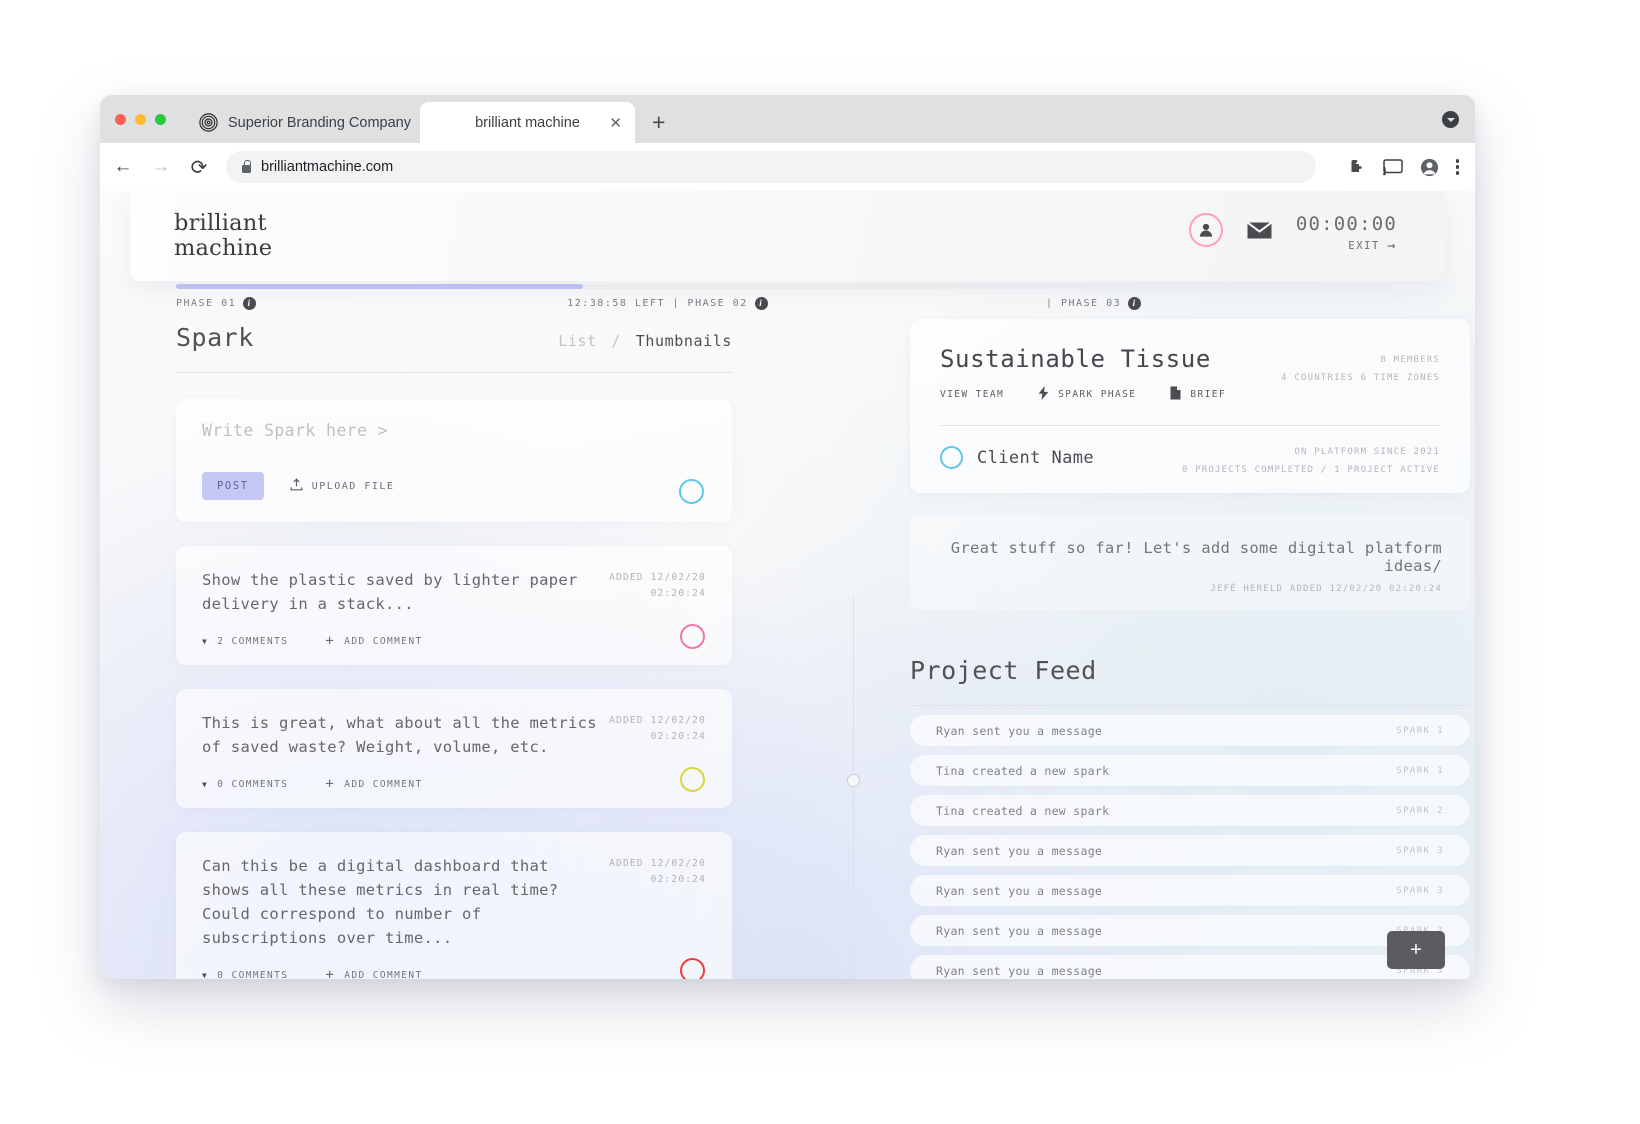  What do you see at coordinates (1023, 810) in the screenshot?
I see `feed-item-text: Tina created a new spark` at bounding box center [1023, 810].